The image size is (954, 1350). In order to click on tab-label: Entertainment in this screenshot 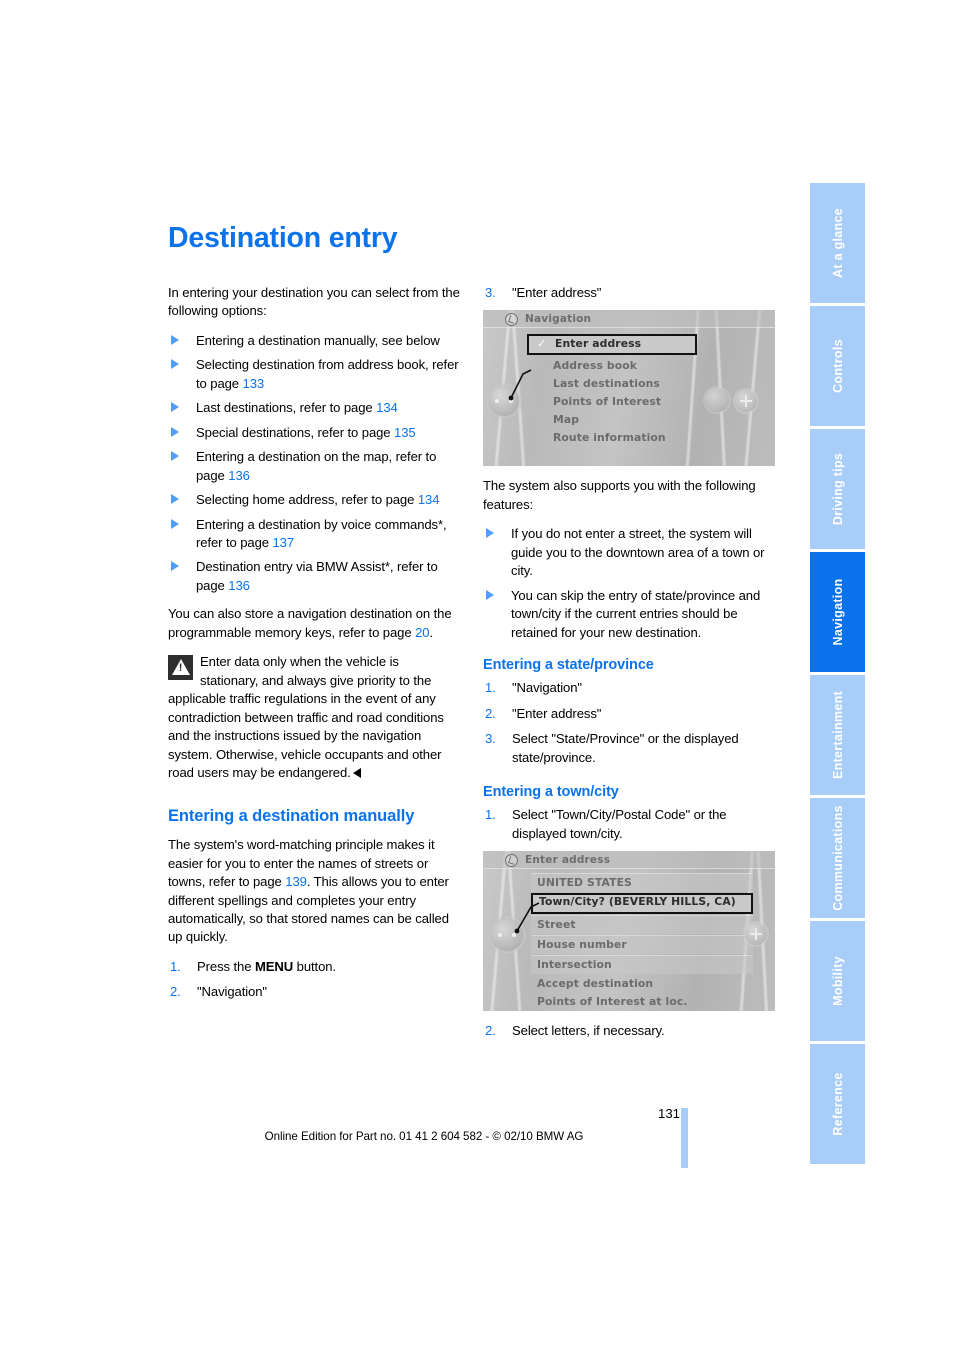, I will do `click(837, 735)`.